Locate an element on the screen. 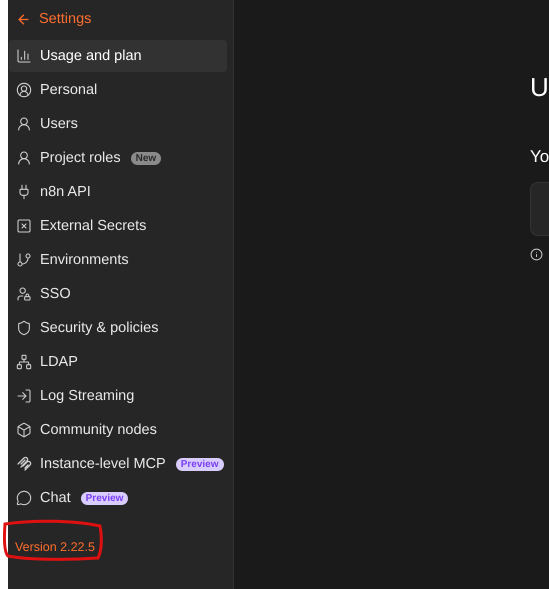 The height and width of the screenshot is (589, 549). sidebar-item: Usage and plan is located at coordinates (118, 56).